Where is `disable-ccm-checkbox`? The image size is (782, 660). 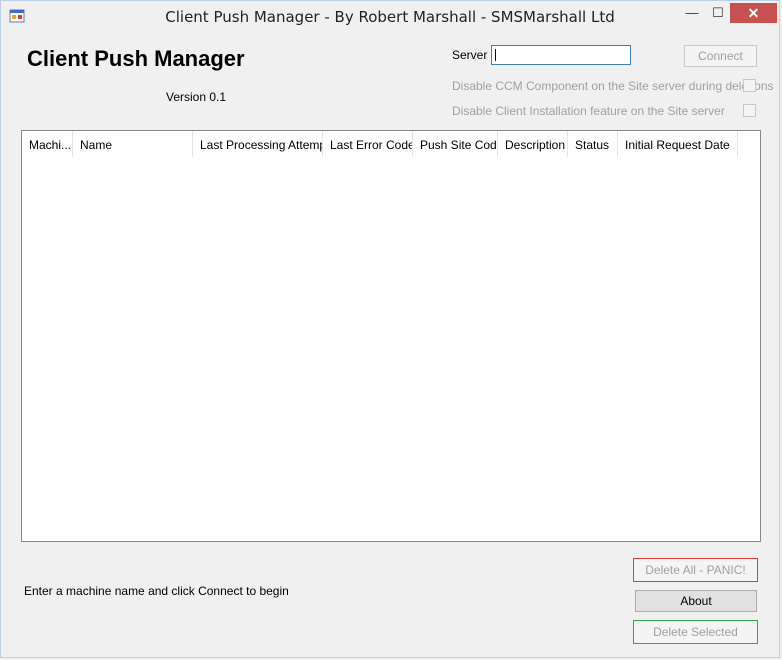
disable-ccm-checkbox is located at coordinates (749, 85).